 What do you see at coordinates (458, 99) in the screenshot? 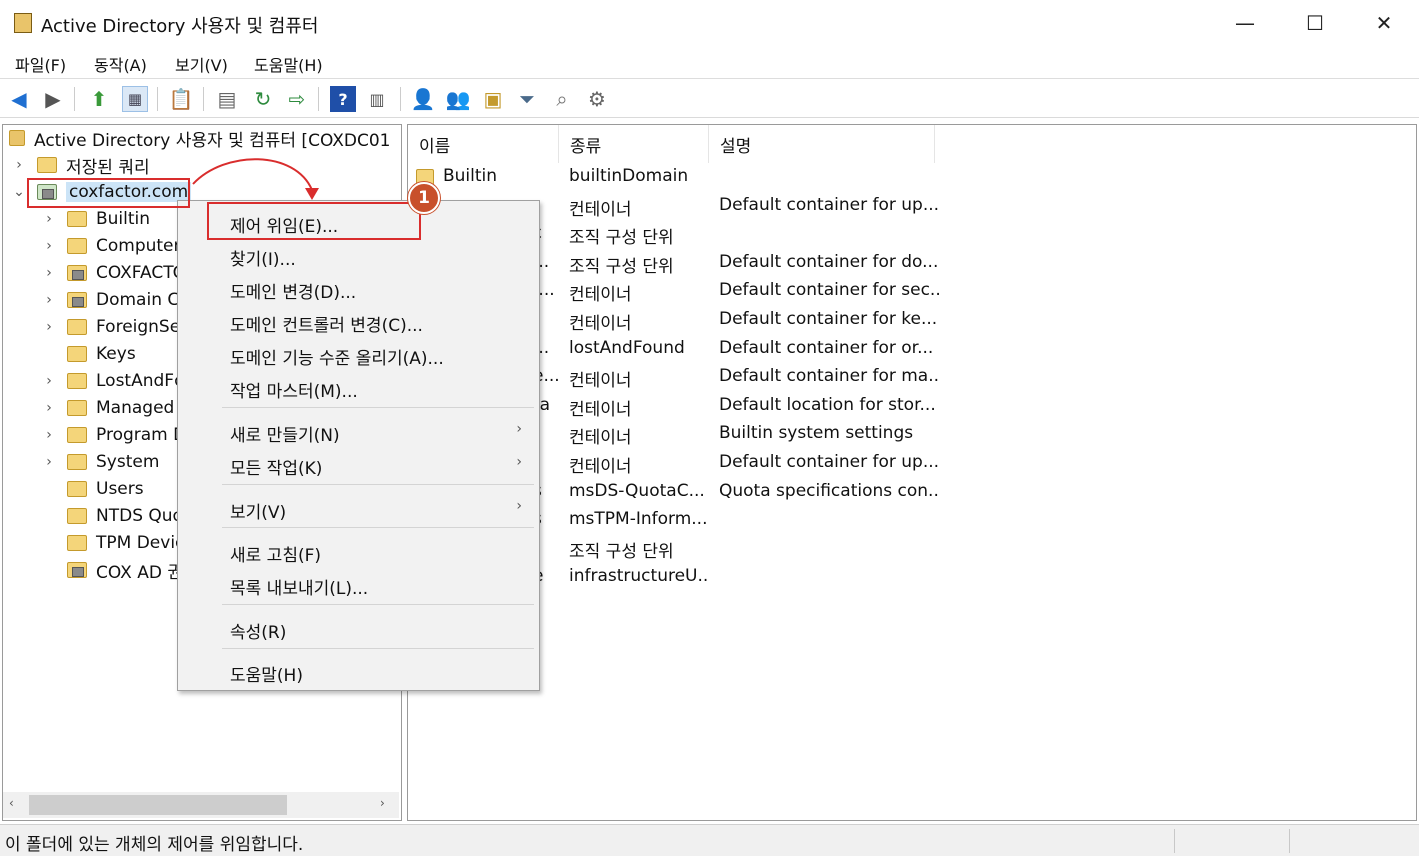
I see `new-group-icon: 👥` at bounding box center [458, 99].